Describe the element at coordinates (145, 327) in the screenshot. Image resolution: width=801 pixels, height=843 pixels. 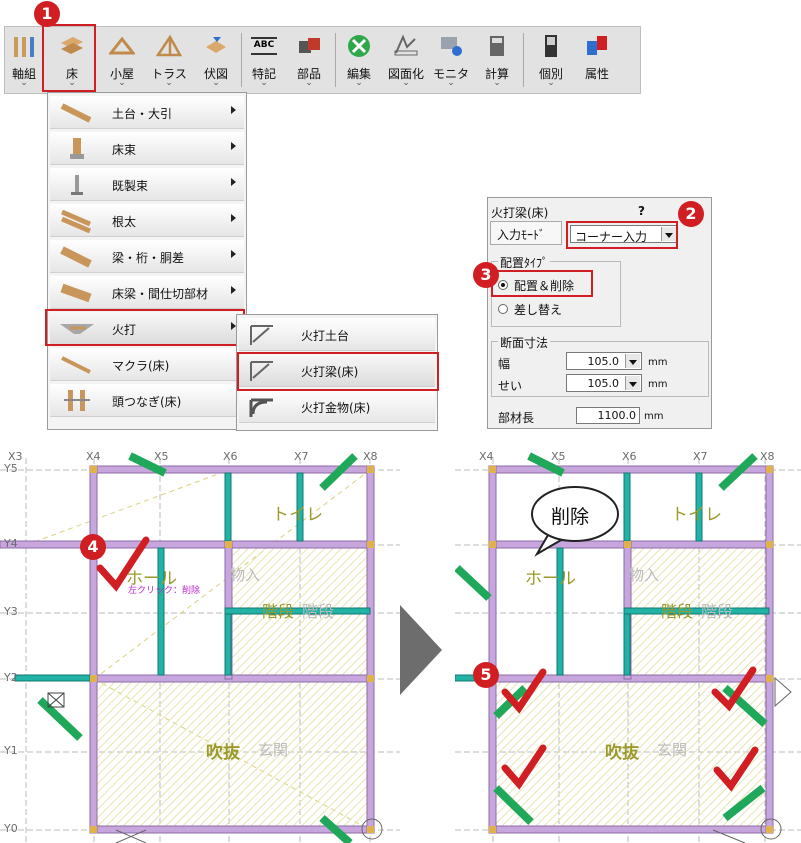
I see `hiuchi-item-highlight` at that location.